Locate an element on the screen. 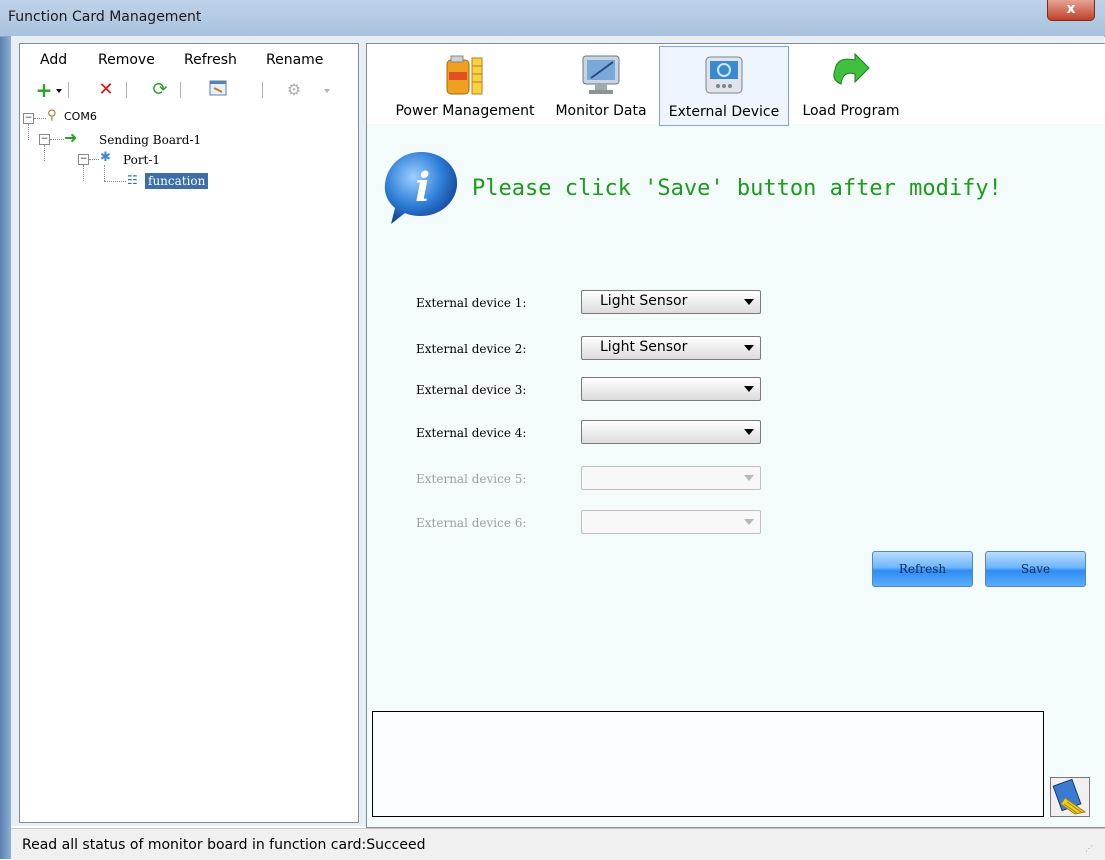 This screenshot has width=1105, height=860. port-icon: ✱ is located at coordinates (105, 157).